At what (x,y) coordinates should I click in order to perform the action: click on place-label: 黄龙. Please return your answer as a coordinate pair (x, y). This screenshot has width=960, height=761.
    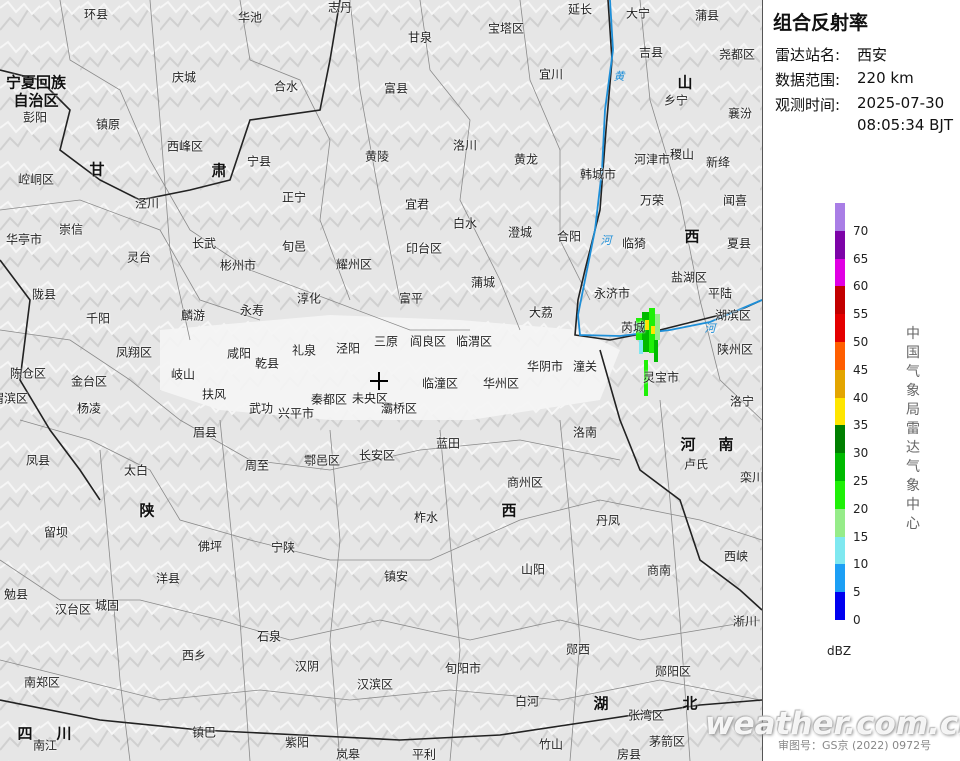
    Looking at the image, I should click on (526, 159).